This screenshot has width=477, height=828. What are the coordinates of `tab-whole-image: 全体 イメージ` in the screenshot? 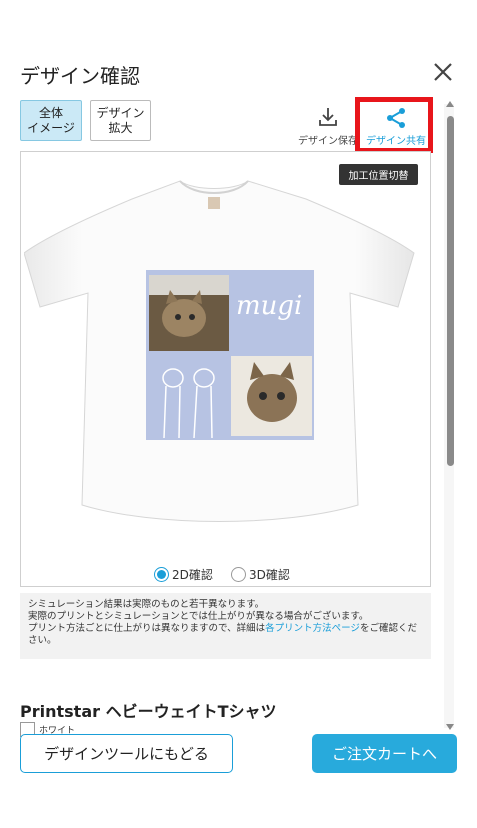 It's located at (51, 120).